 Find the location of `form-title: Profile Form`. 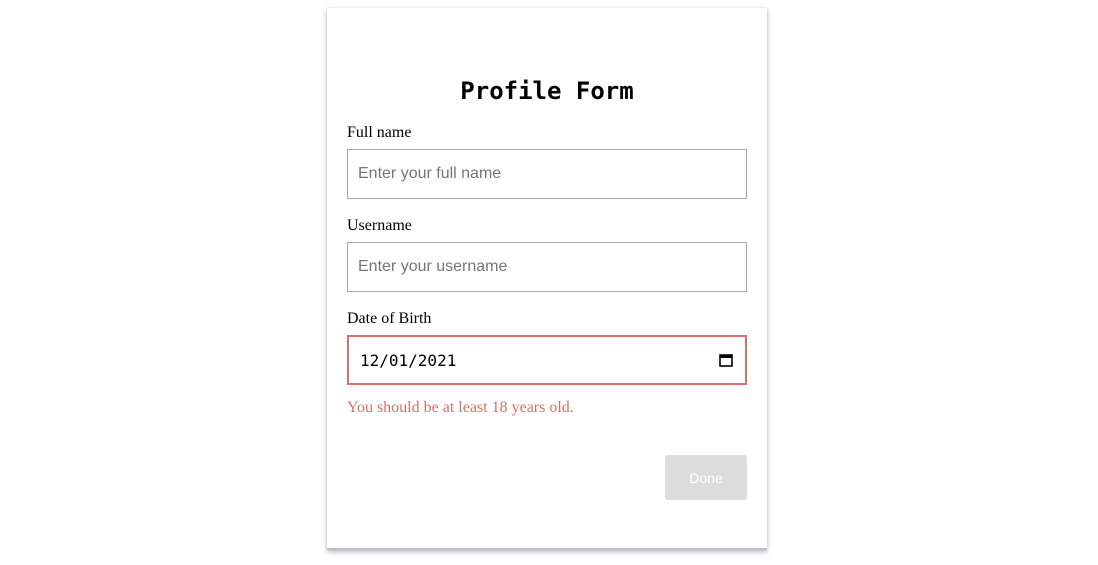

form-title: Profile Form is located at coordinates (547, 91).